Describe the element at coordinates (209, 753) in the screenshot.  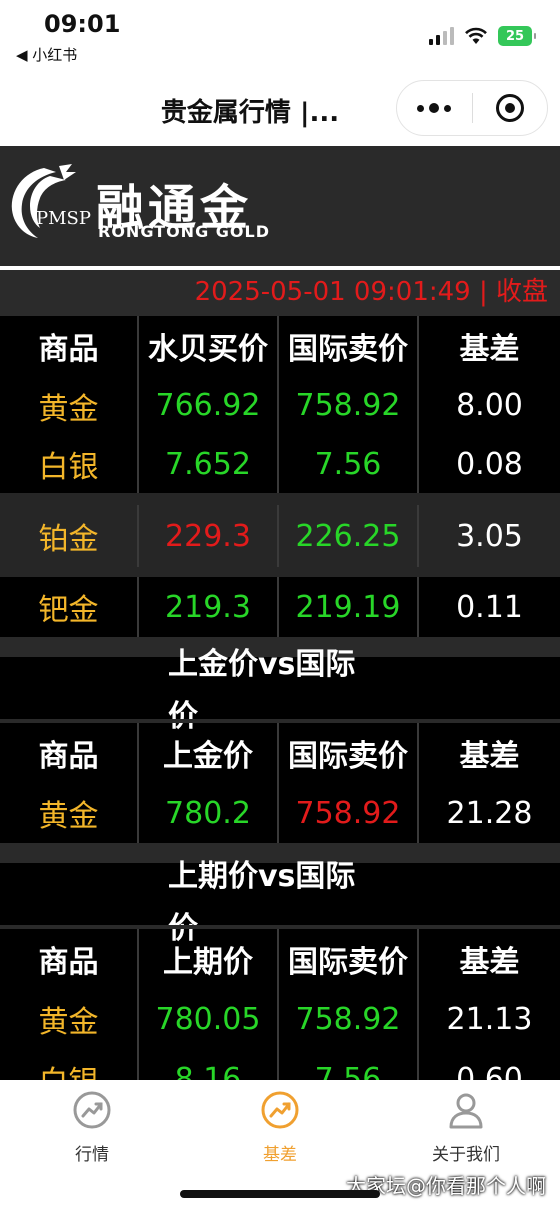
I see `header-cell: 上金价` at that location.